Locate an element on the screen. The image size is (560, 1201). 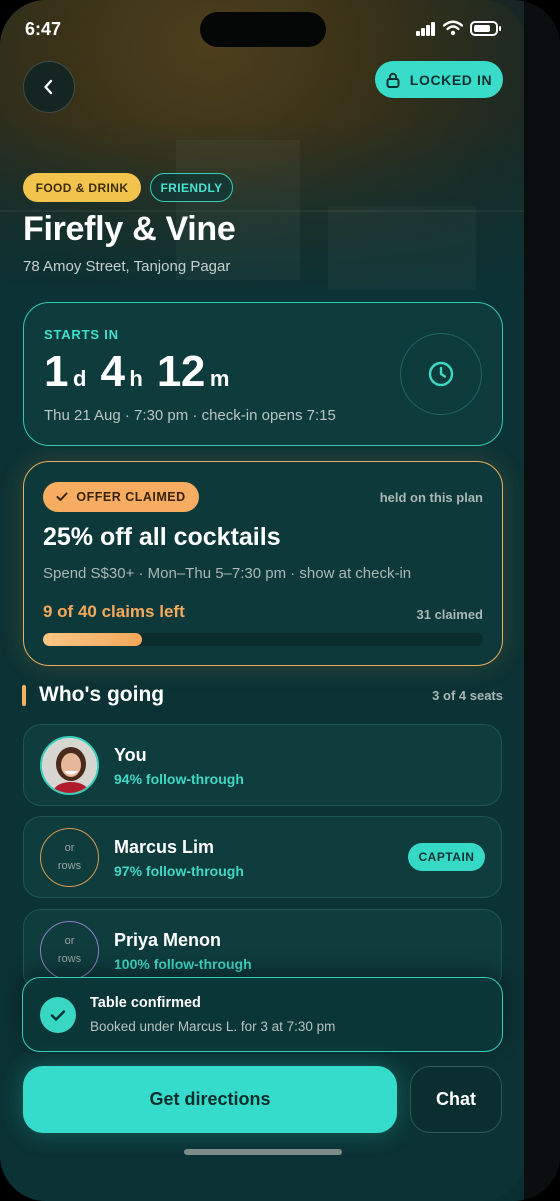
countdown-hours: 4 is located at coordinates (112, 371).